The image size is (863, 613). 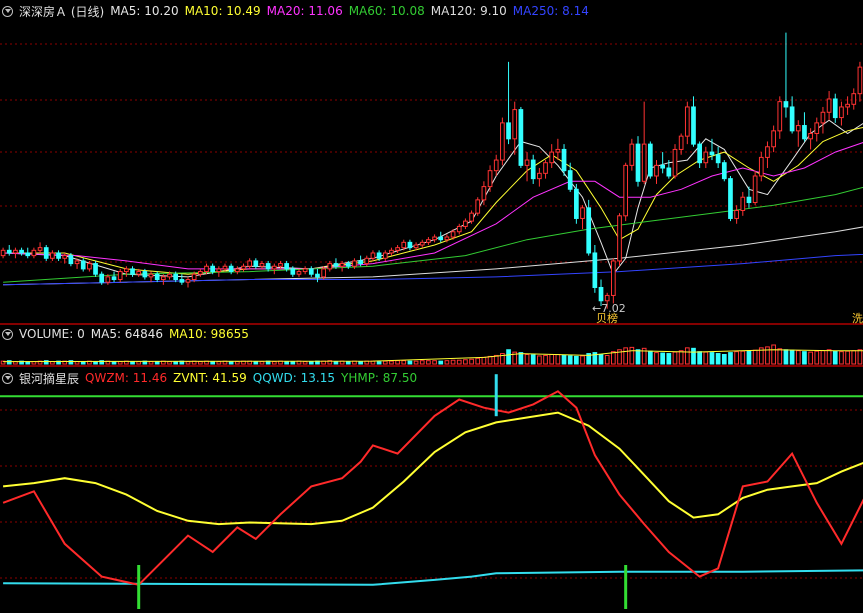 What do you see at coordinates (208, 334) in the screenshot?
I see `volume-ma10-label: MA10: 98655` at bounding box center [208, 334].